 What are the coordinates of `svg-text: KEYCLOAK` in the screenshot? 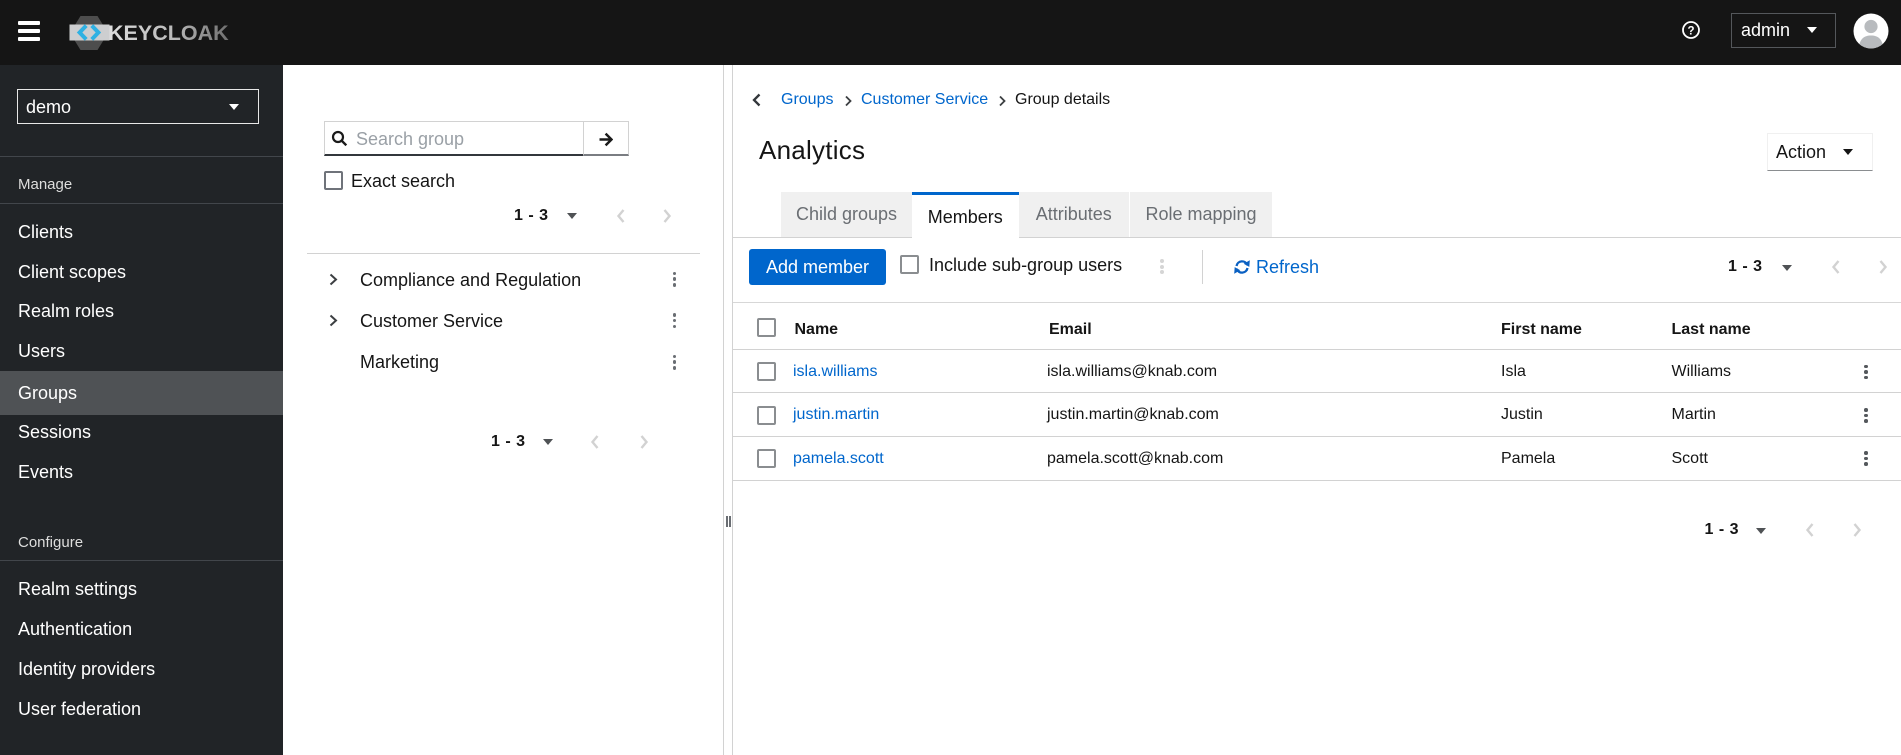 It's located at (168, 33).